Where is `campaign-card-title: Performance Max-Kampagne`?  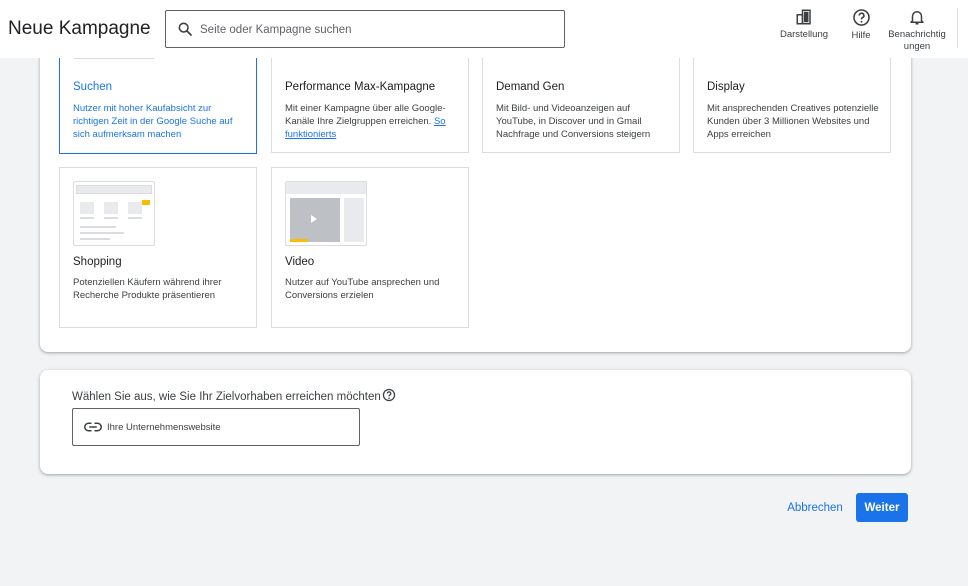
campaign-card-title: Performance Max-Kampagne is located at coordinates (360, 87).